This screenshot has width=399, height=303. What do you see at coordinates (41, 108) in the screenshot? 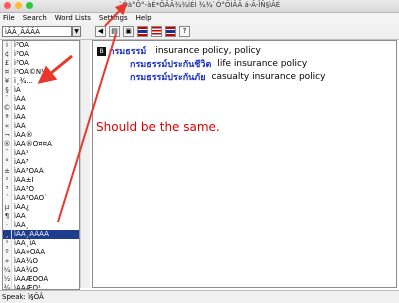
I see `word-list-item: © ìÁÃ` at bounding box center [41, 108].